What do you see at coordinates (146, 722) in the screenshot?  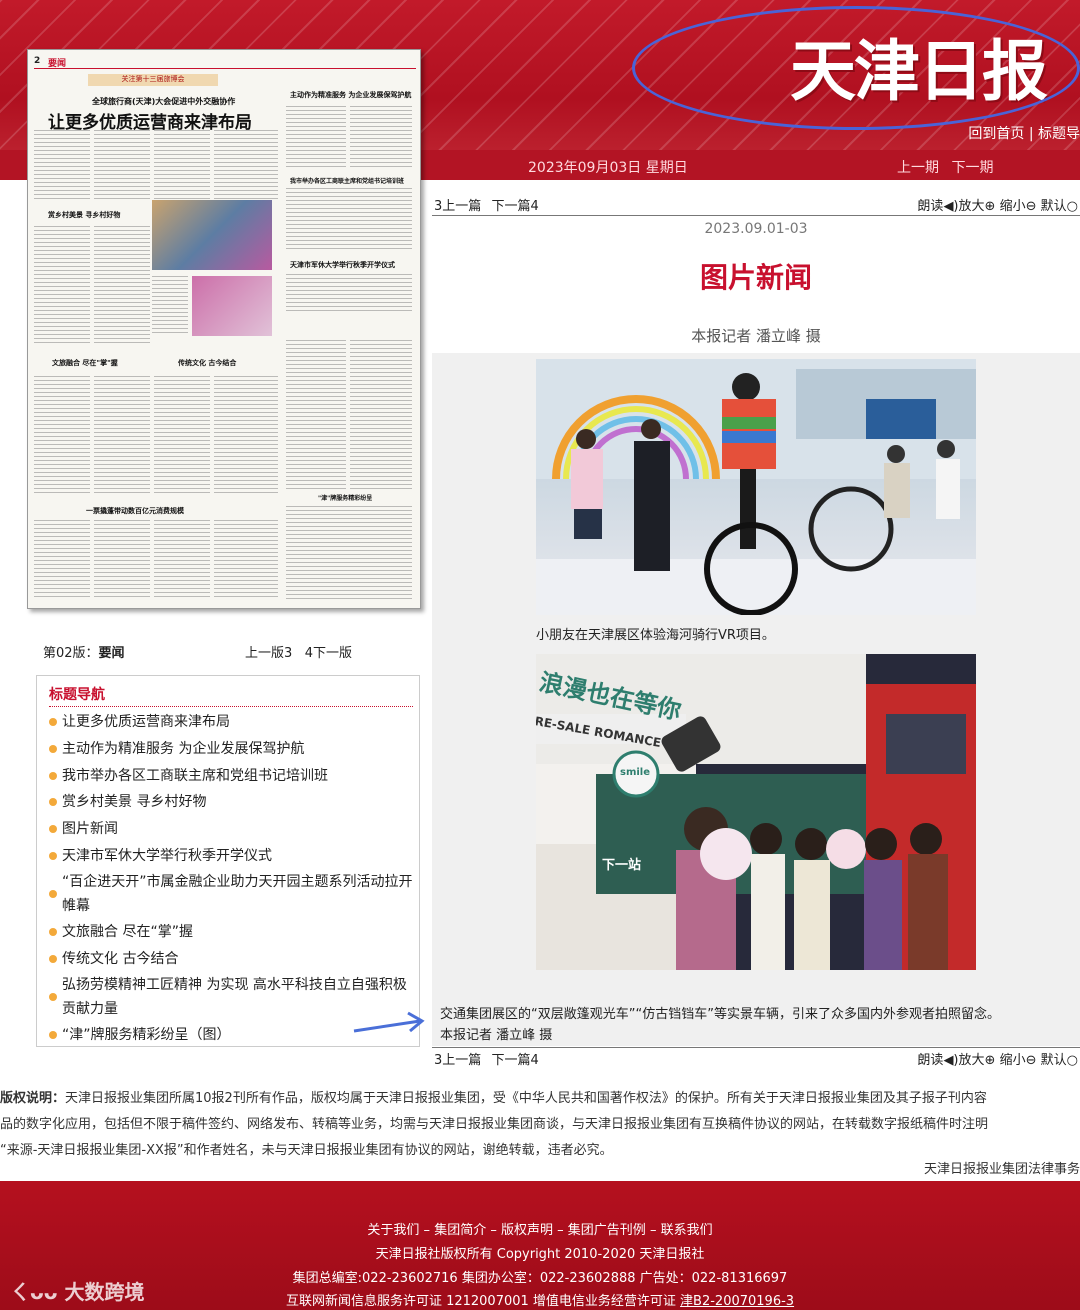 I see `nav-item-label: 让更多优质运营商来津布局` at bounding box center [146, 722].